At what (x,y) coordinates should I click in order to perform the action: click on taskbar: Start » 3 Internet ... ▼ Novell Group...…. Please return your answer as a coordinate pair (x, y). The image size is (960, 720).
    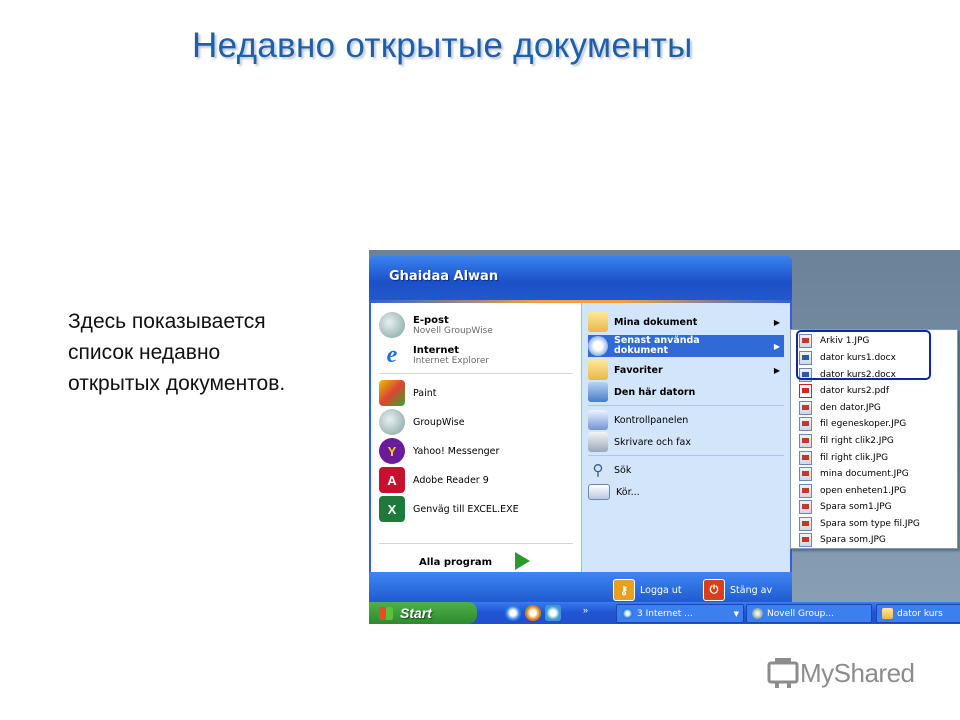
    Looking at the image, I should click on (664, 613).